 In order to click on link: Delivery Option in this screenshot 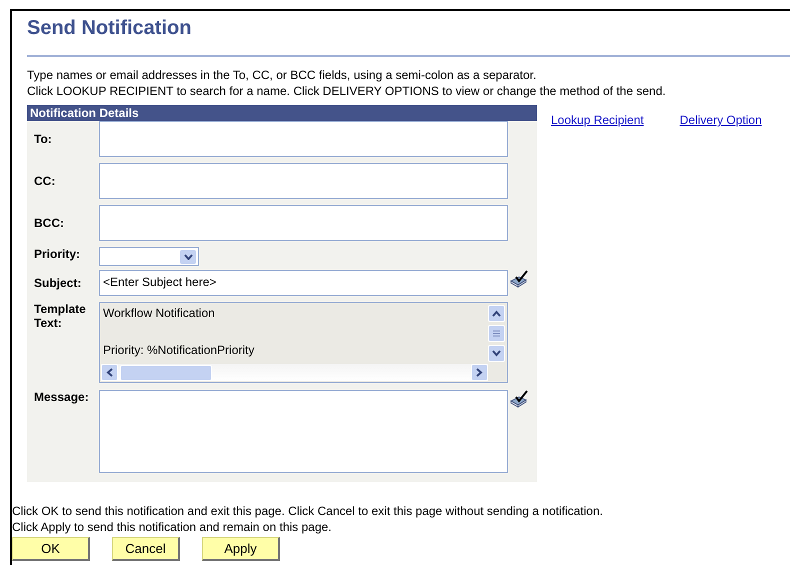, I will do `click(721, 297)`.